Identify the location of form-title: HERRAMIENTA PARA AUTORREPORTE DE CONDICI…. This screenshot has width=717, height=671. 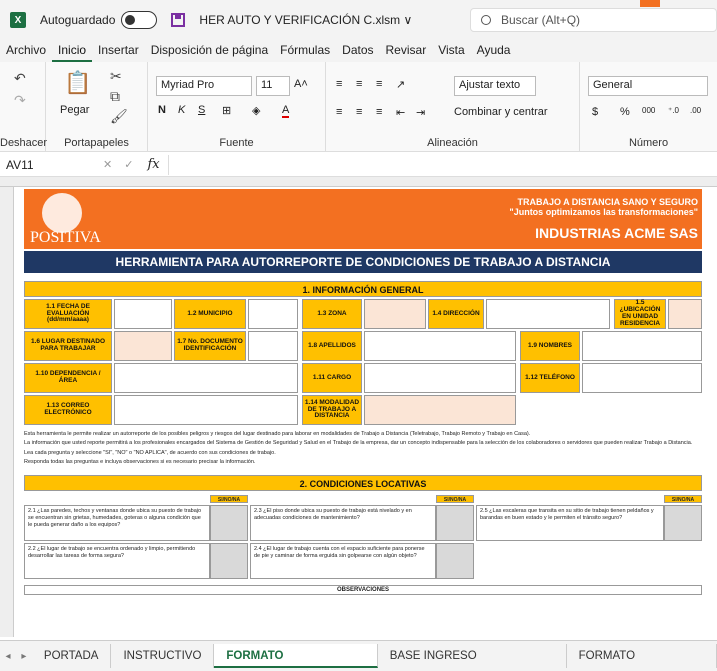
(363, 262).